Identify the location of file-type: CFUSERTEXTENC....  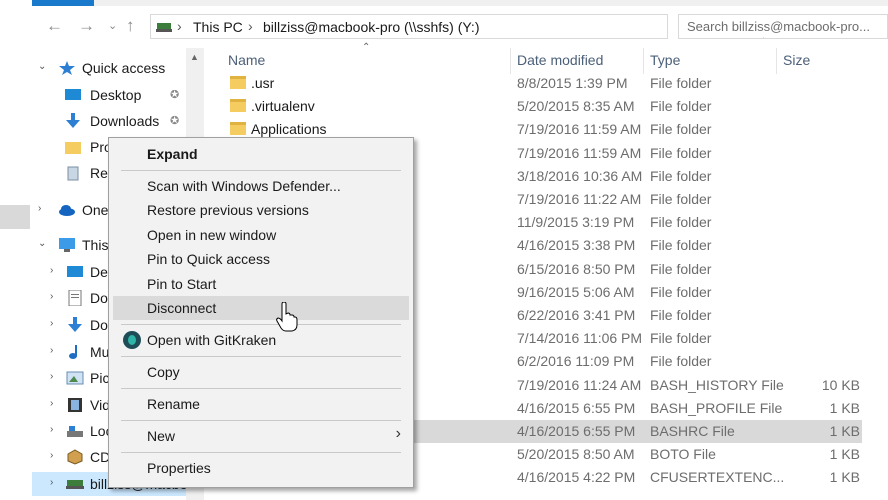
(717, 477).